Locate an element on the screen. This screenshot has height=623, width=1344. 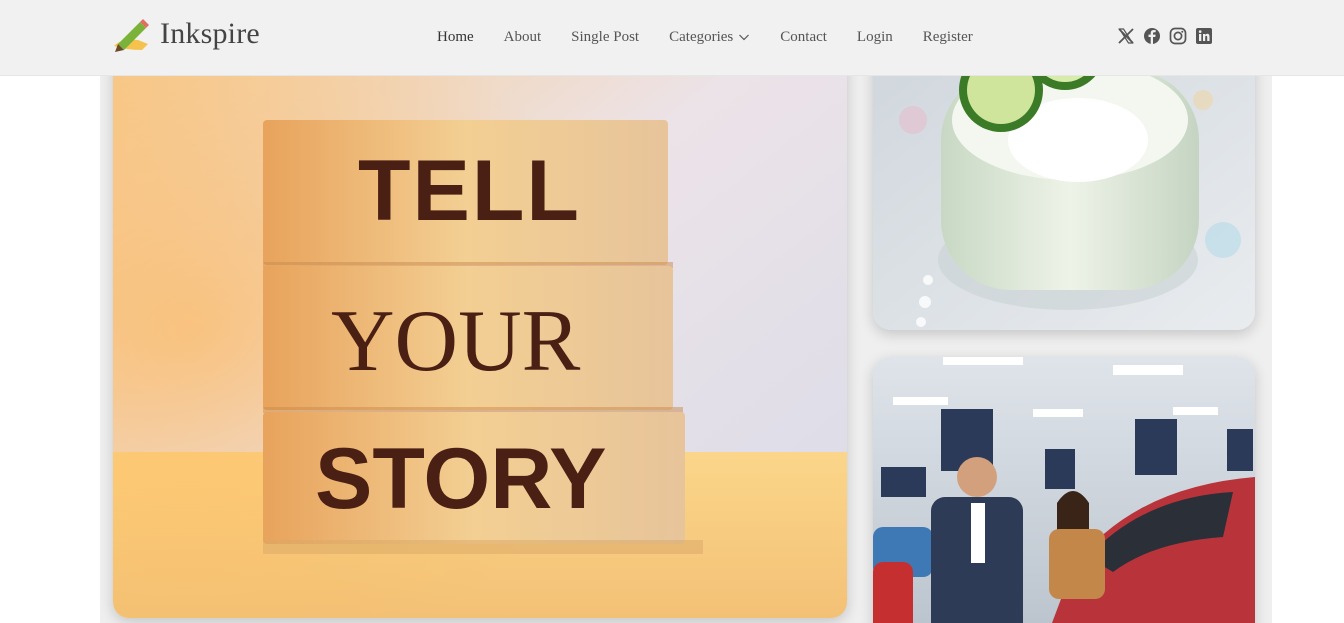
linkedin-icon is located at coordinates (1204, 36).